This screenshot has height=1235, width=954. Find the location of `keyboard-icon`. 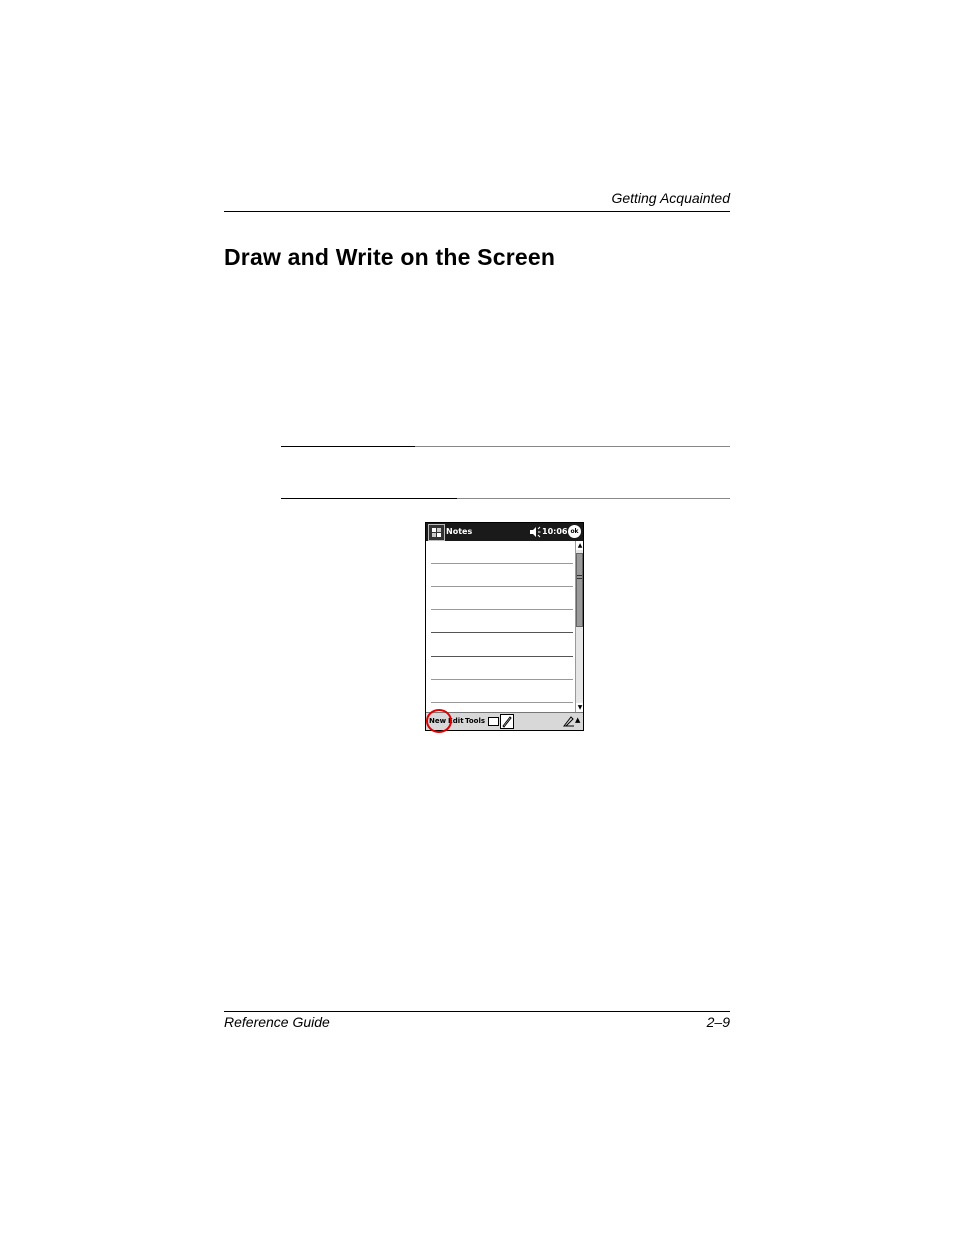

keyboard-icon is located at coordinates (493, 721).